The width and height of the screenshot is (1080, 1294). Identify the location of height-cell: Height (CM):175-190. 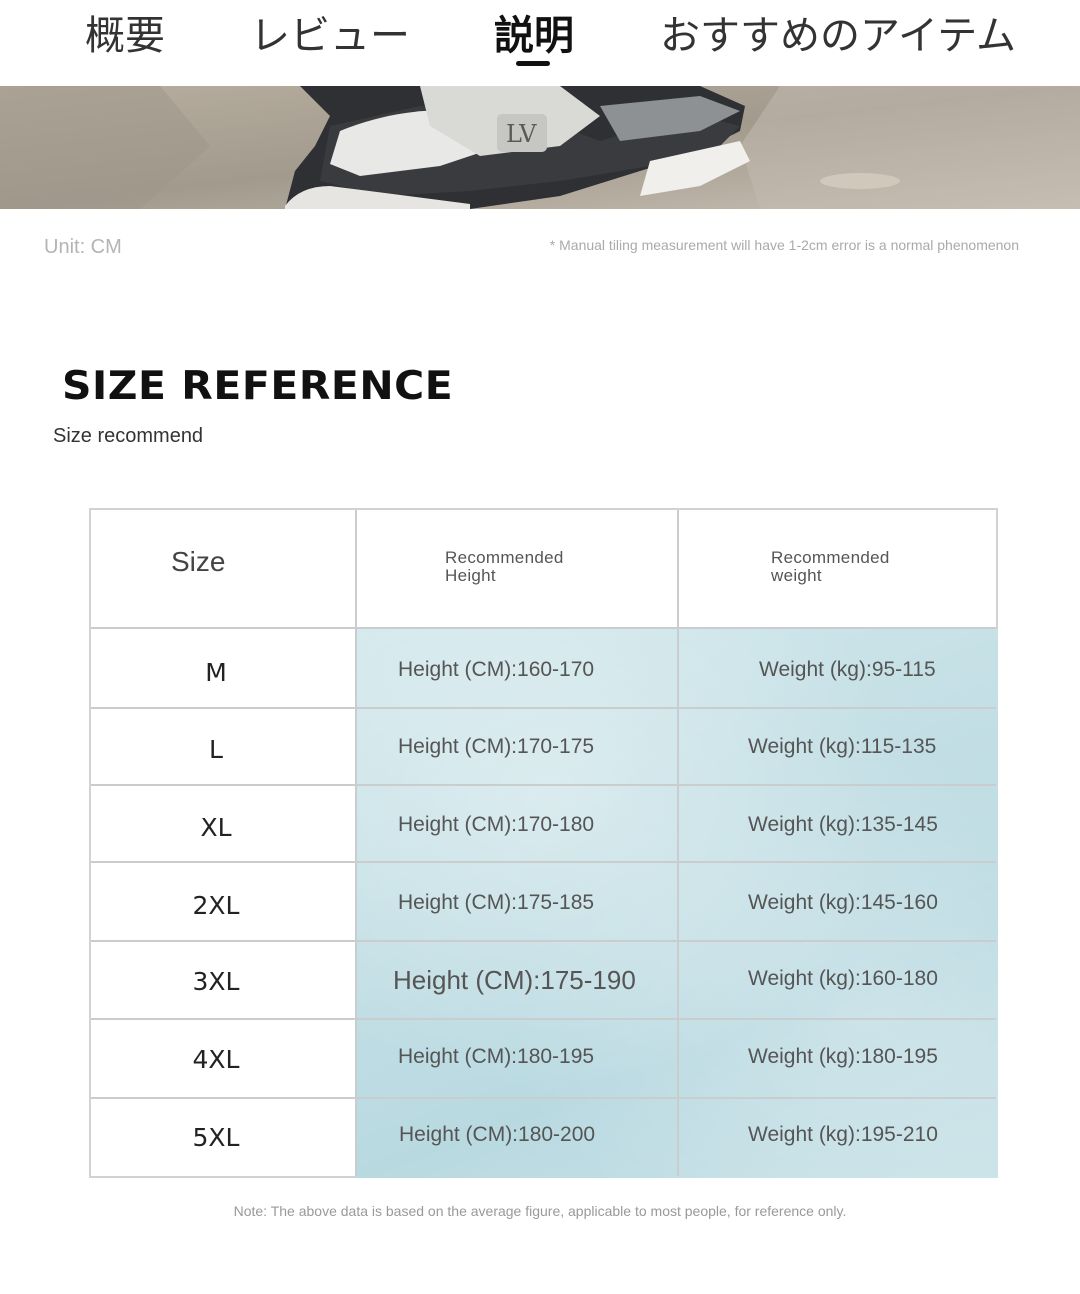
(514, 980).